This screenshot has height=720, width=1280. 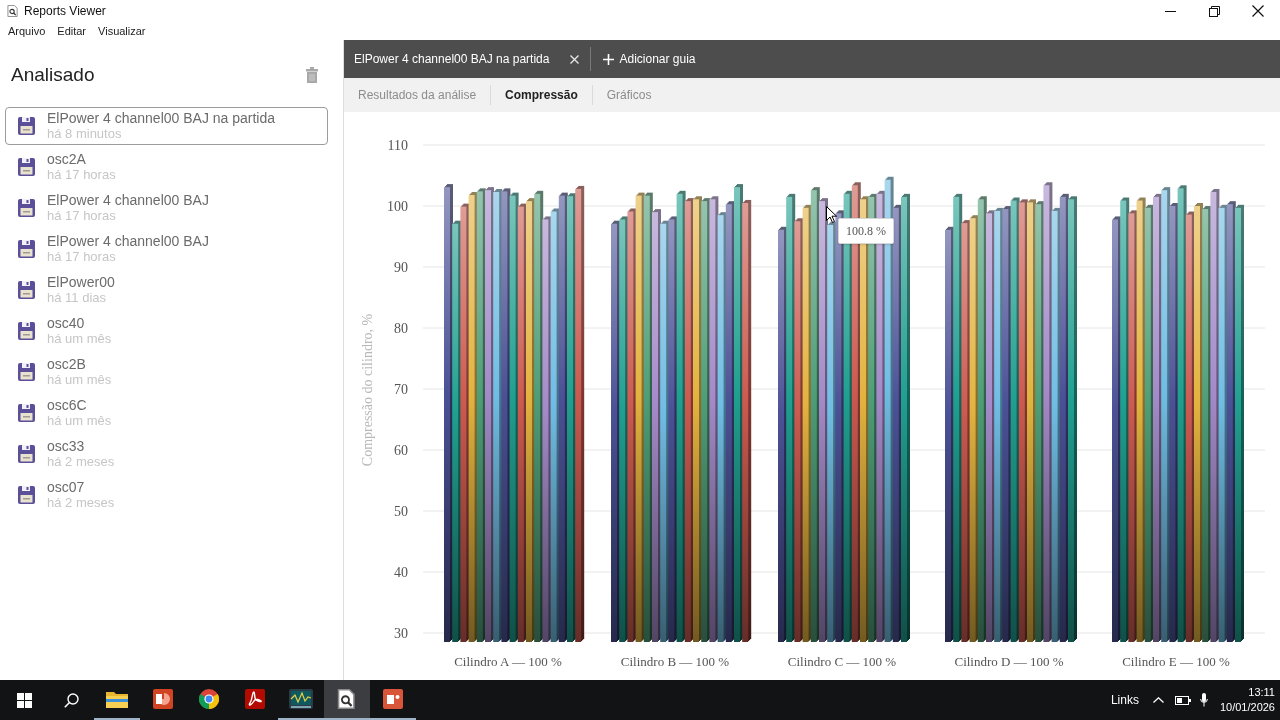 What do you see at coordinates (649, 59) in the screenshot?
I see `add-tab-button: Adicionar guia` at bounding box center [649, 59].